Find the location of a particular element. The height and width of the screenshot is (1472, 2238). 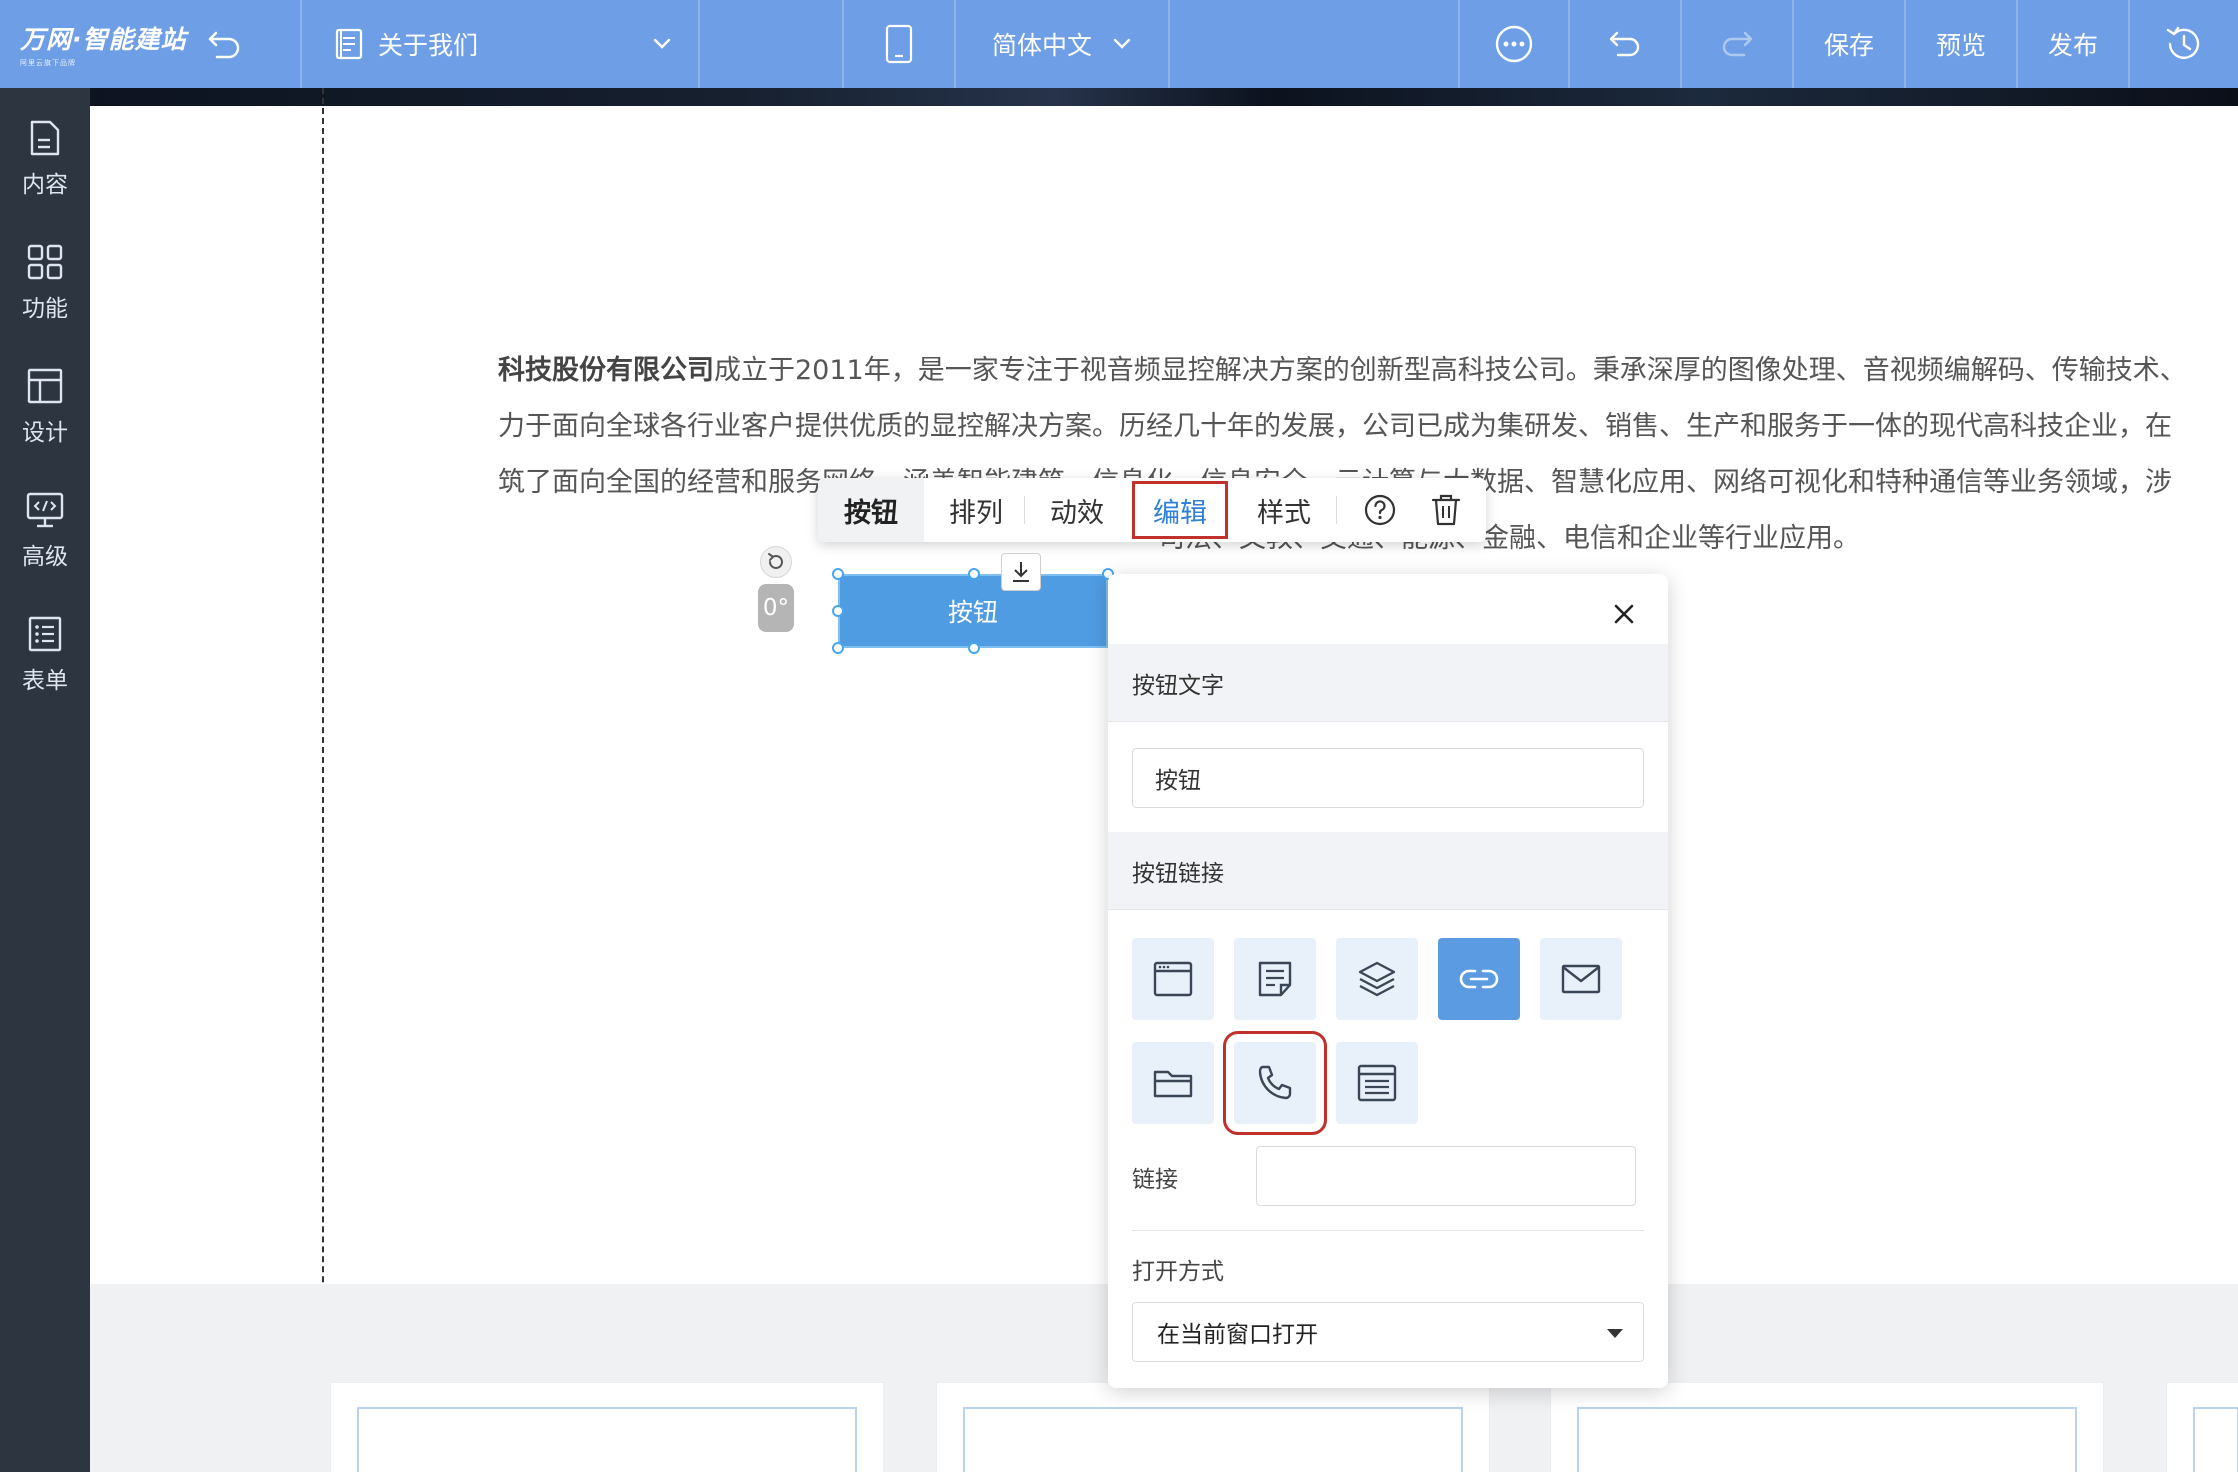

rotate-handle is located at coordinates (776, 562).